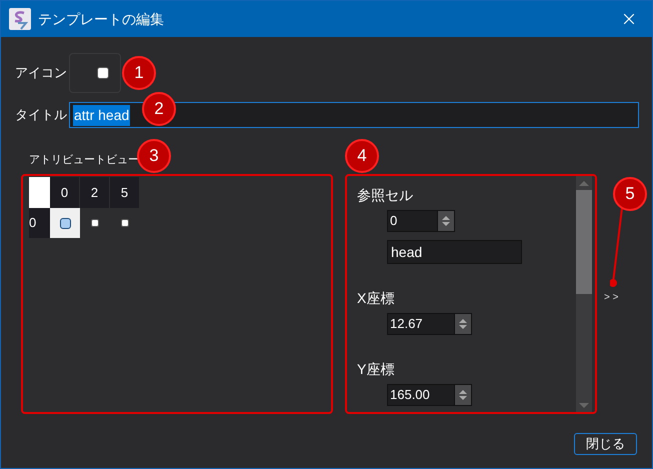  What do you see at coordinates (421, 221) in the screenshot?
I see `number-spin-field: 0` at bounding box center [421, 221].